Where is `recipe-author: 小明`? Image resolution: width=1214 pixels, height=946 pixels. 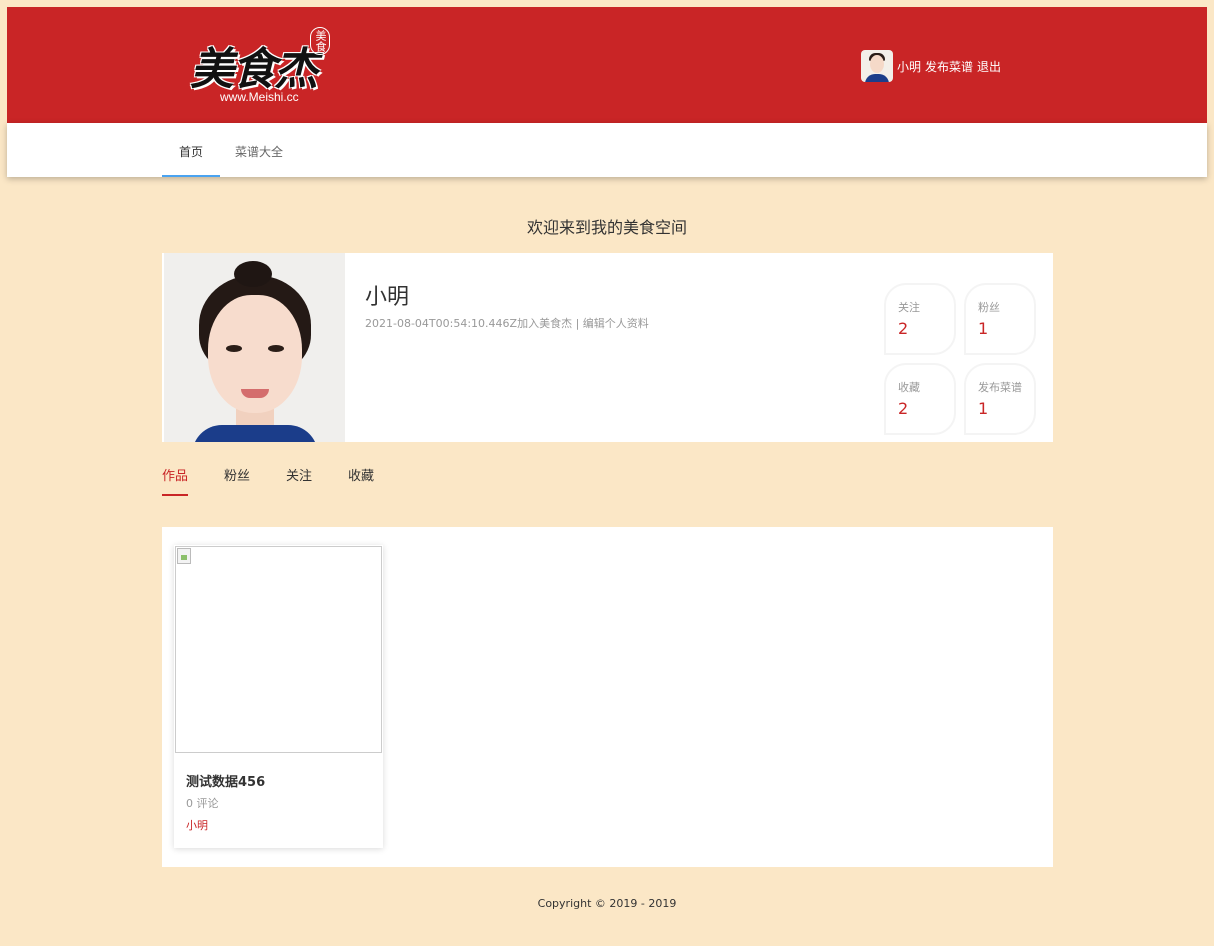
recipe-author: 小明 is located at coordinates (197, 825).